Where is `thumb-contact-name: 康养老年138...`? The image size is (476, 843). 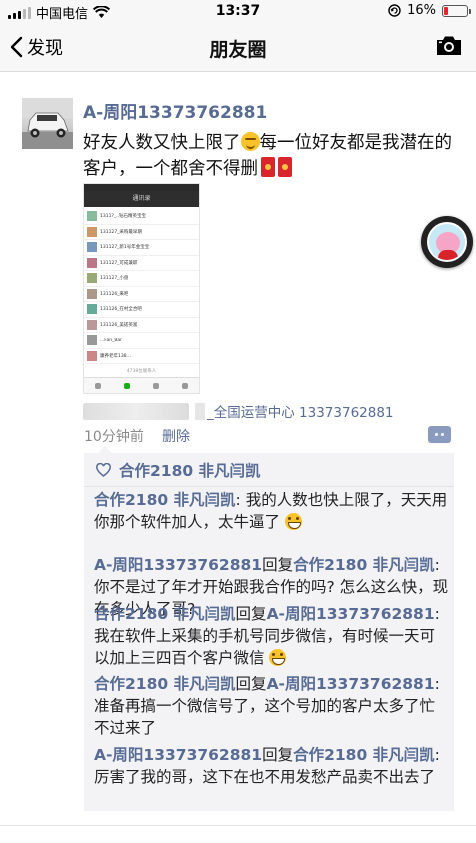 thumb-contact-name: 康养老年138... is located at coordinates (115, 356).